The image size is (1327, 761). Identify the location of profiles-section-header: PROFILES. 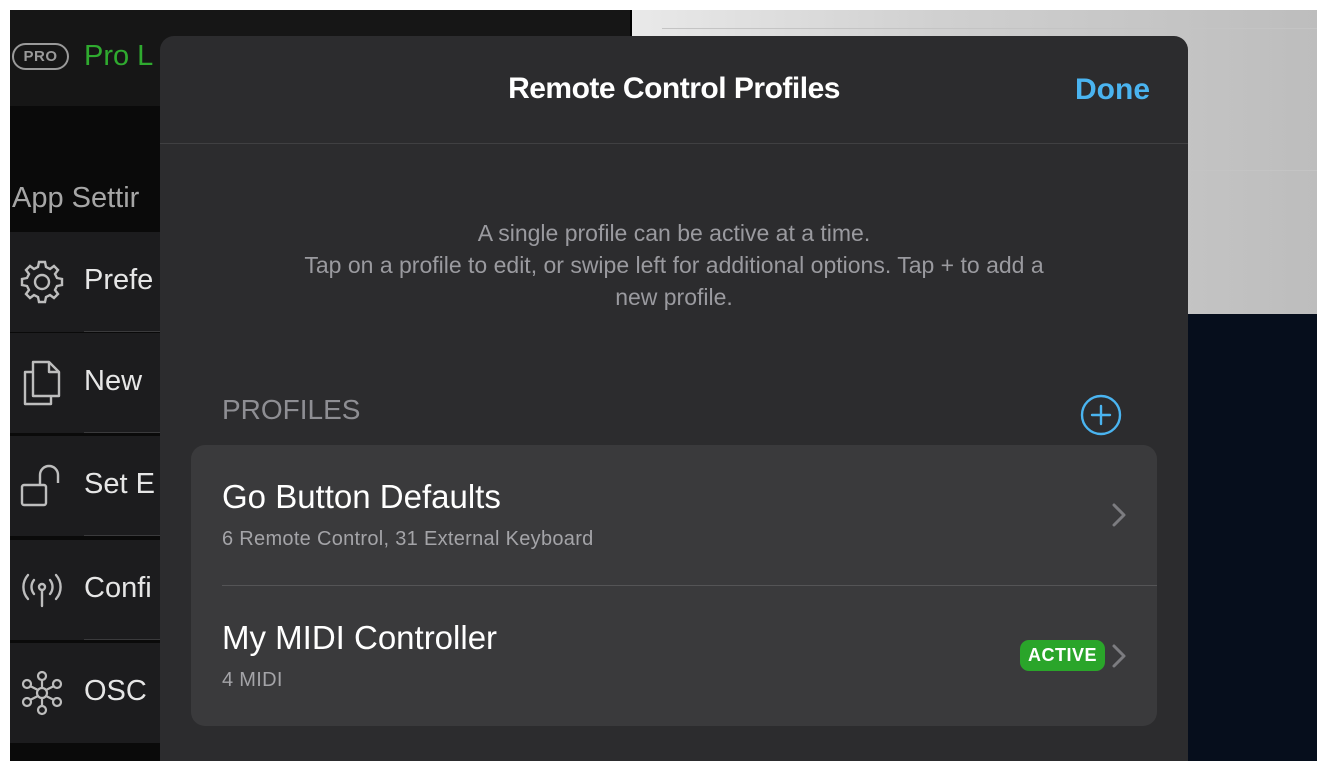
(291, 409).